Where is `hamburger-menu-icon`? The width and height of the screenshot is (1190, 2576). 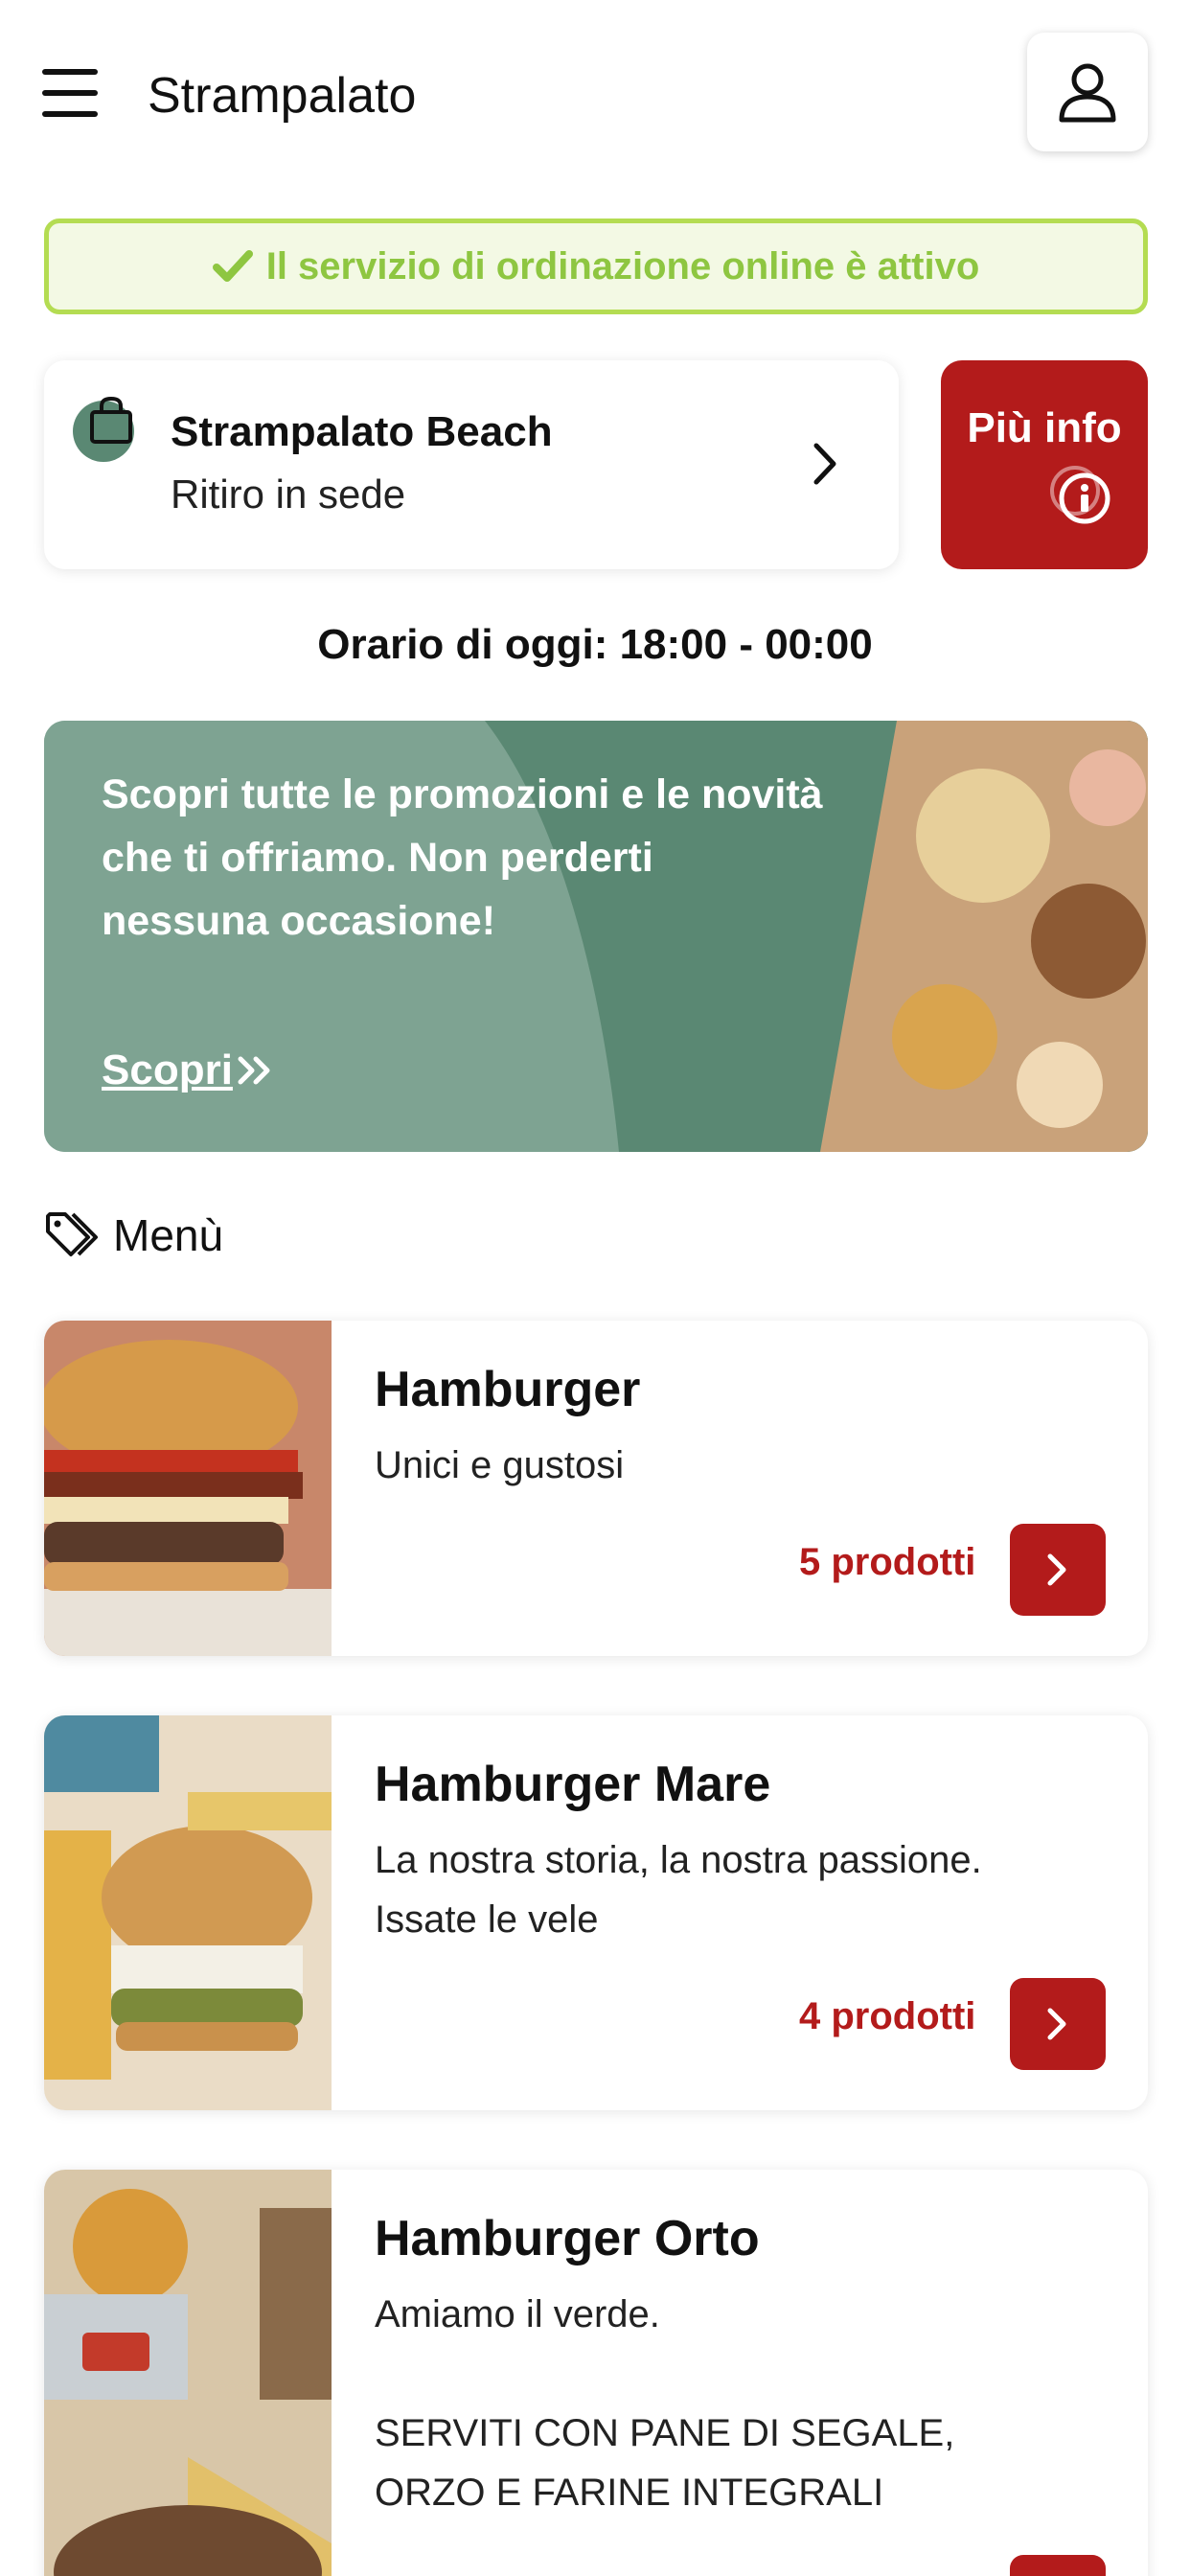
hamburger-menu-icon is located at coordinates (70, 93).